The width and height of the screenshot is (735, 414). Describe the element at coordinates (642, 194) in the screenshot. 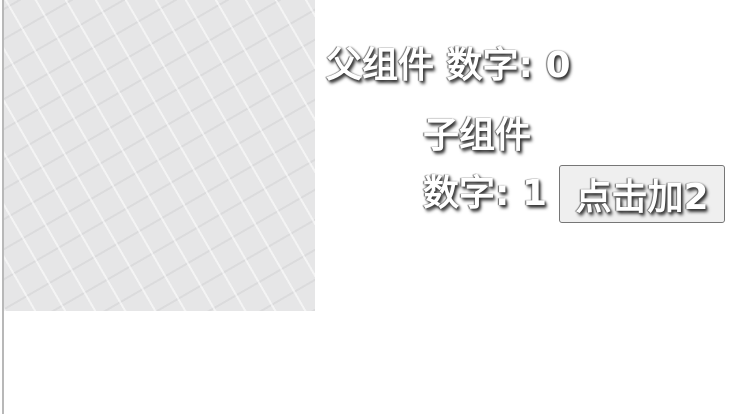

I see `add-two-button: 点击加2` at that location.